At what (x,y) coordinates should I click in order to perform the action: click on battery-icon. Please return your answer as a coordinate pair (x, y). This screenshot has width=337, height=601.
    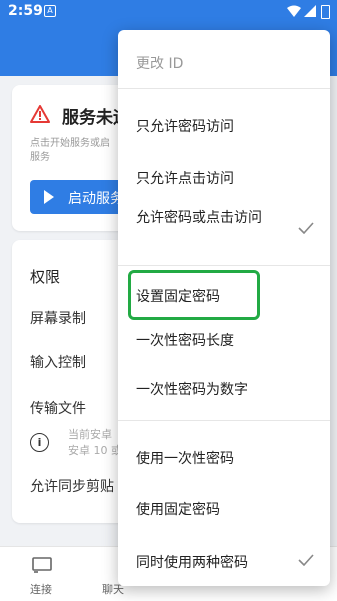
    Looking at the image, I should click on (325, 12).